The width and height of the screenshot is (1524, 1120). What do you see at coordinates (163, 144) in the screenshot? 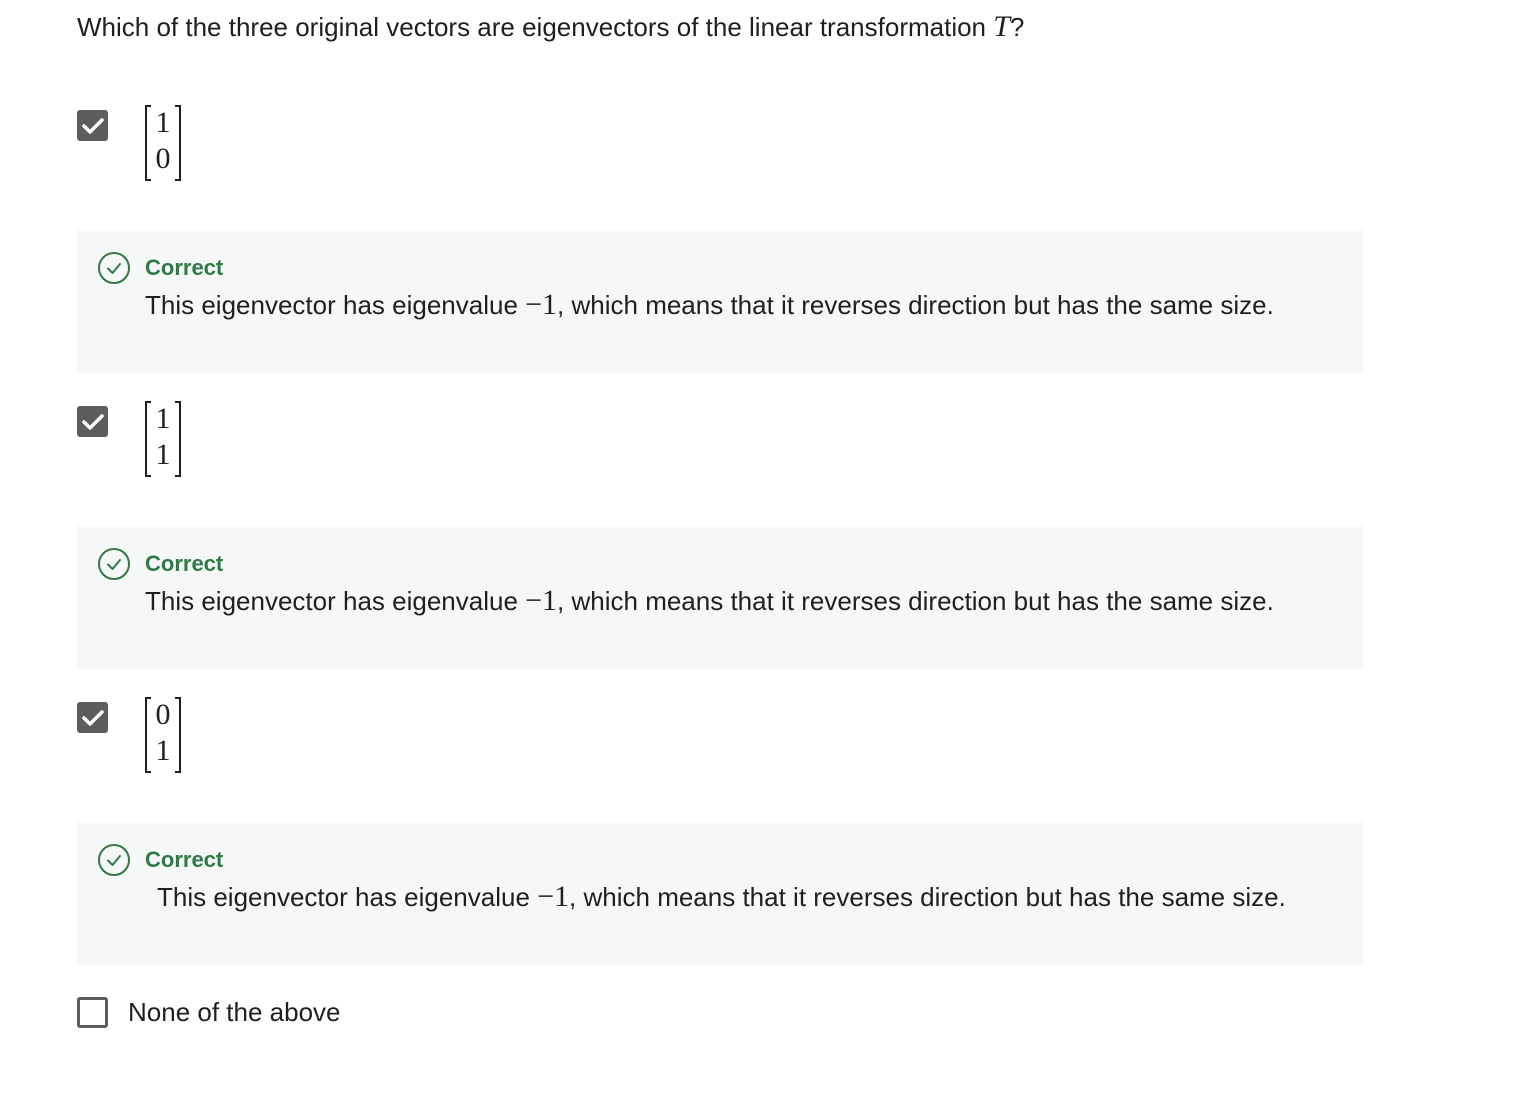
I see `option-1-vector: 1 0` at bounding box center [163, 144].